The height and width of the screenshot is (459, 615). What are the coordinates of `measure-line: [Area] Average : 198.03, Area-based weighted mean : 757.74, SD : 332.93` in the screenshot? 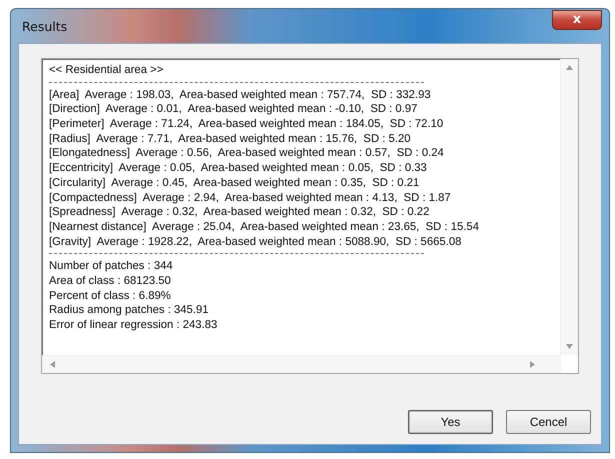 It's located at (240, 95).